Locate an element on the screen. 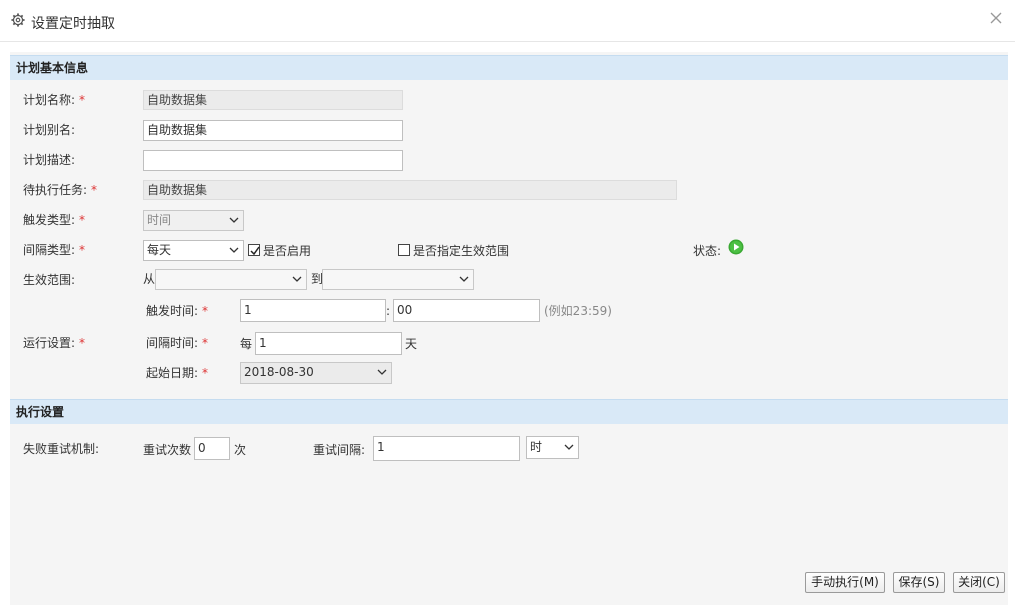  section-basic-info: 计划基本信息 is located at coordinates (509, 67).